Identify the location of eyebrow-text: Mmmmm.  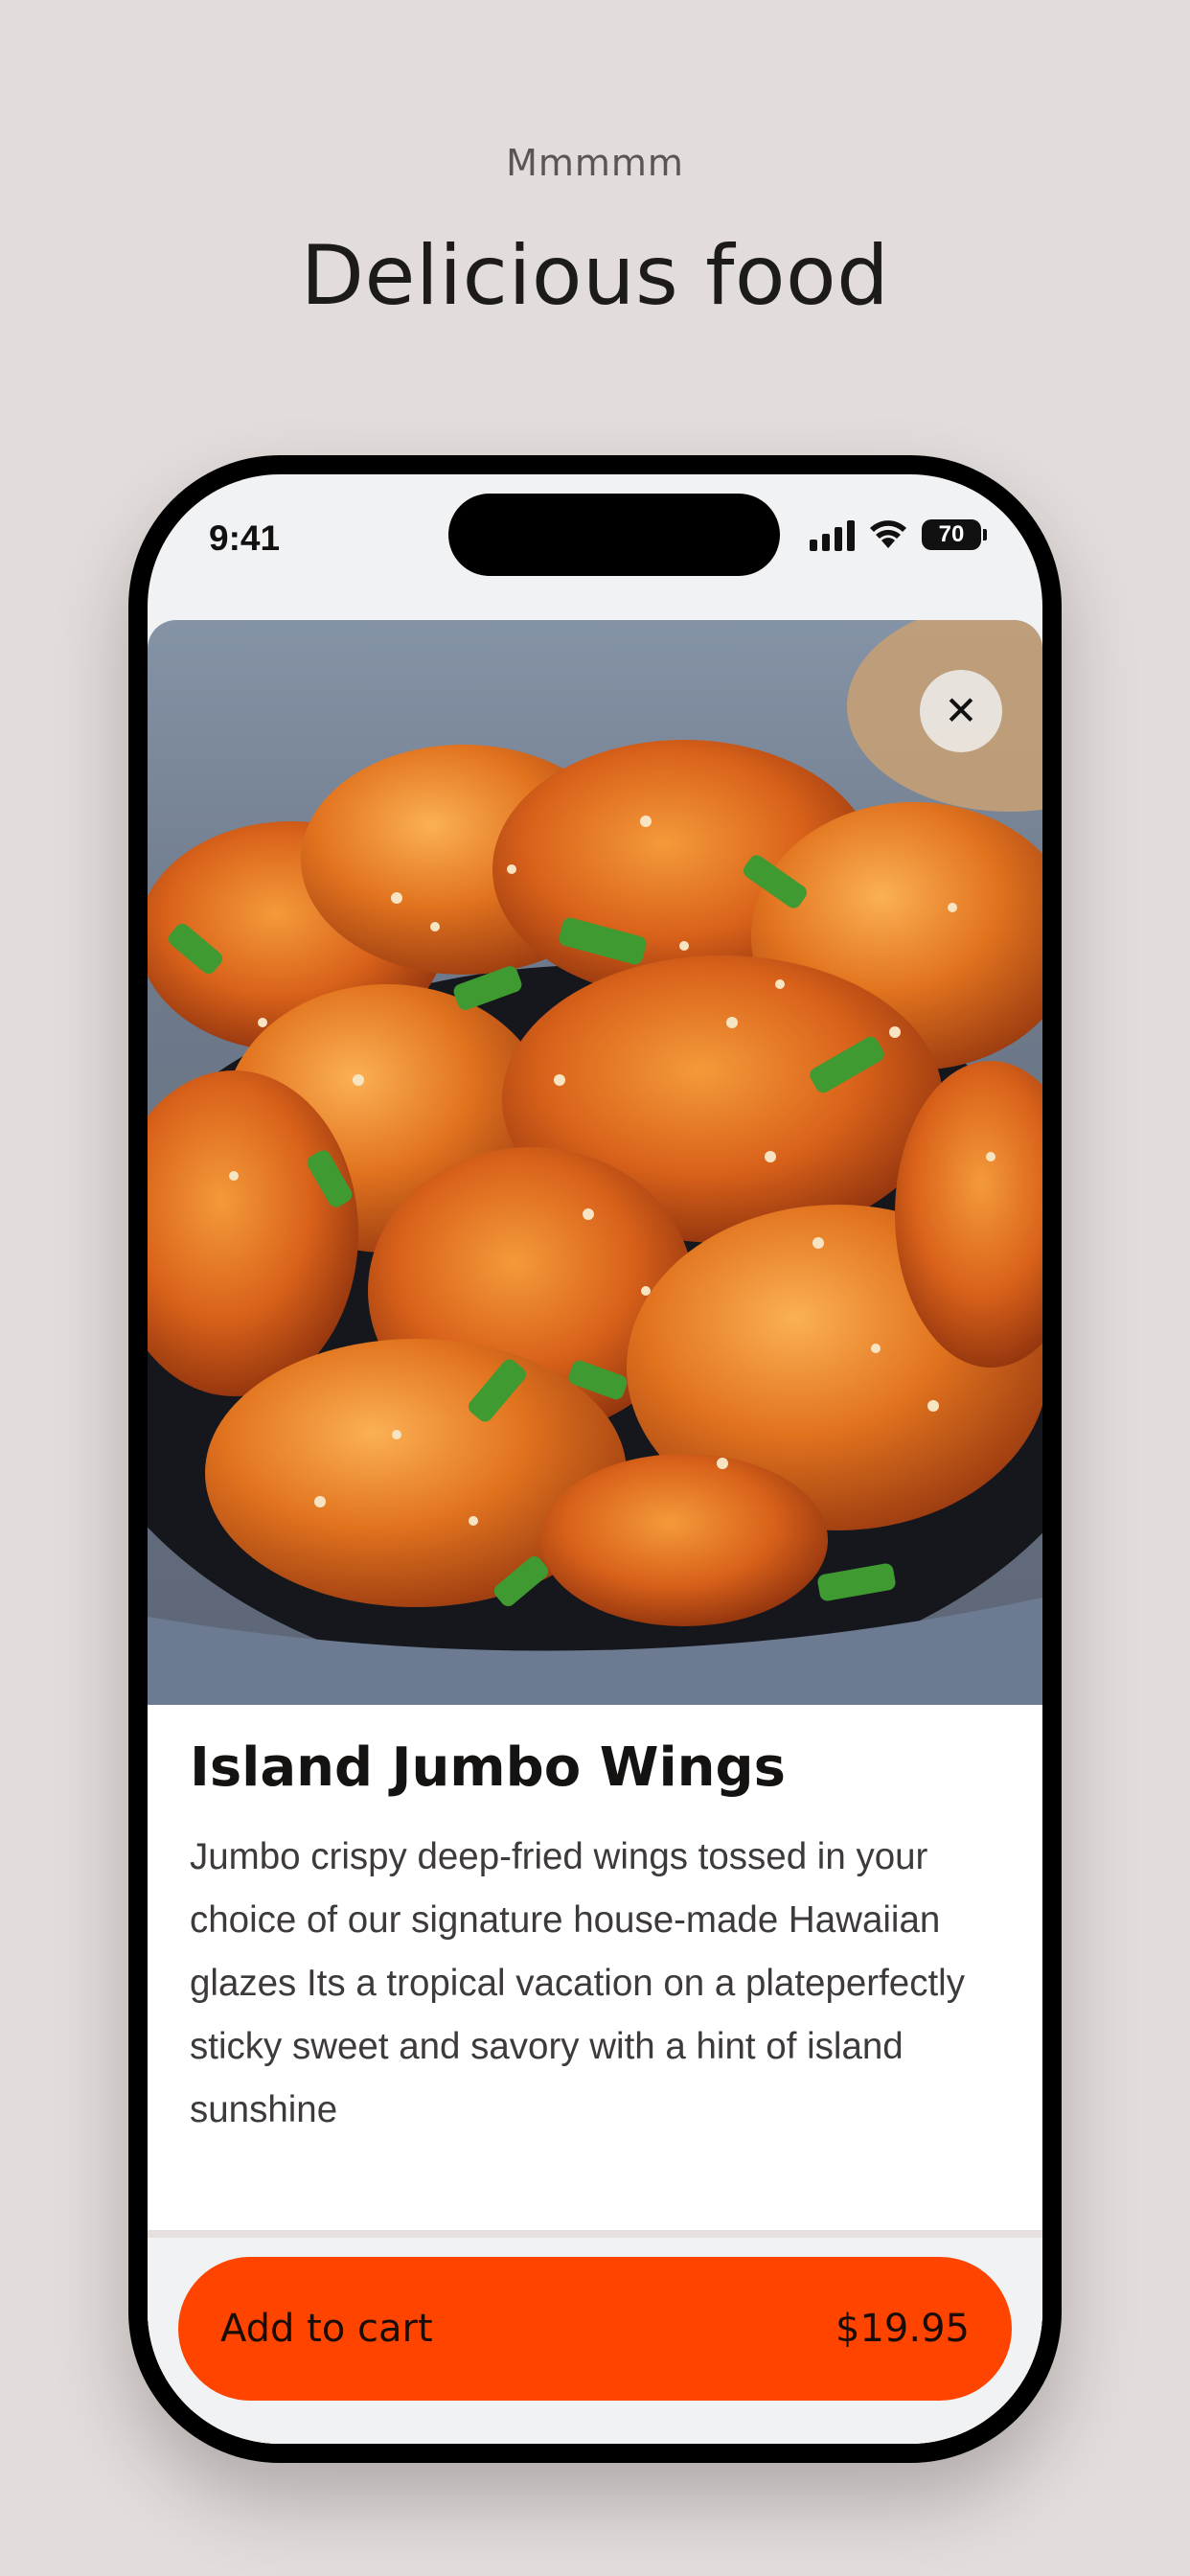
(595, 163).